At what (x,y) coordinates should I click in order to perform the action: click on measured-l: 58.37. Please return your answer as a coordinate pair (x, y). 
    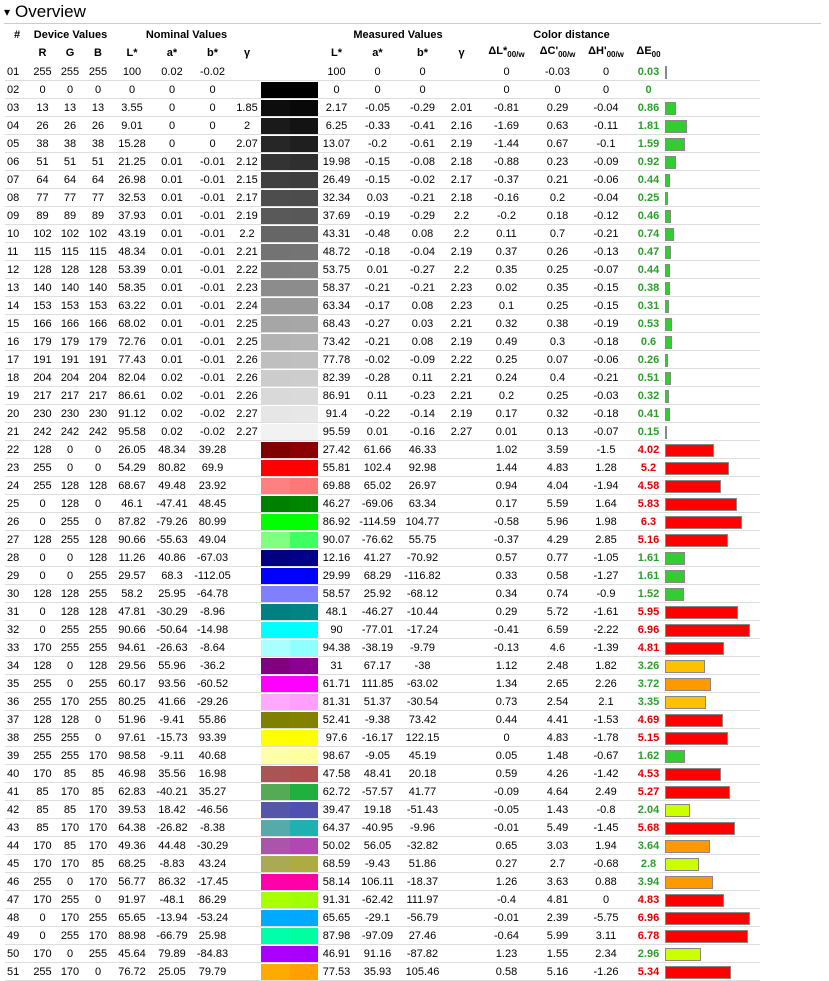
    Looking at the image, I should click on (336, 288).